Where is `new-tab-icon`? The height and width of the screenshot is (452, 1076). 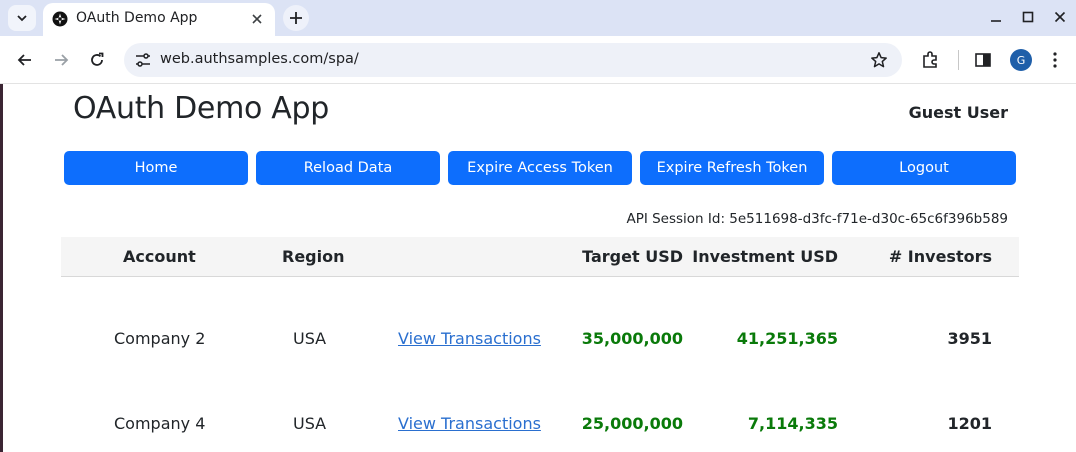 new-tab-icon is located at coordinates (296, 18).